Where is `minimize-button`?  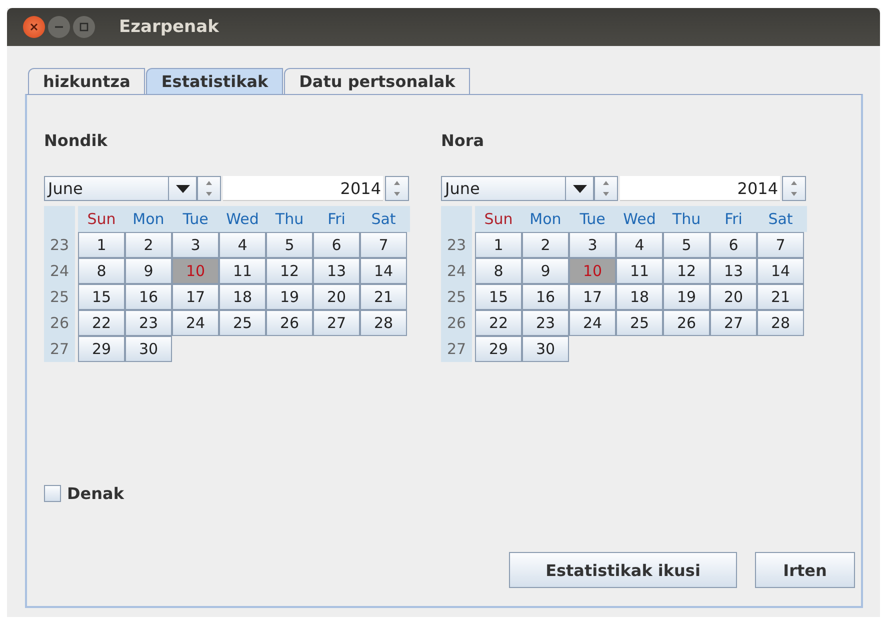
minimize-button is located at coordinates (59, 27).